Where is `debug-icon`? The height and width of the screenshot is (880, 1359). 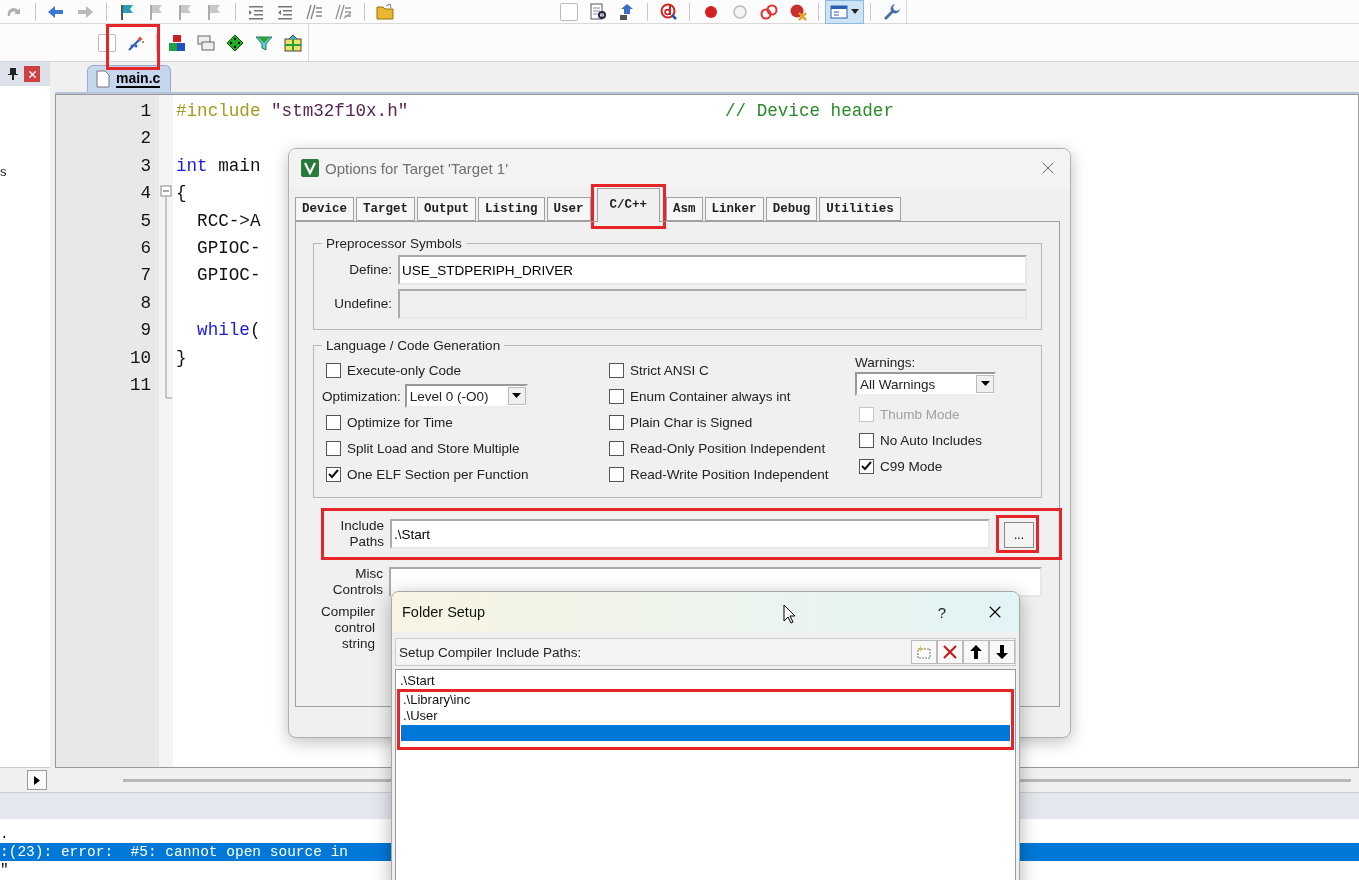
debug-icon is located at coordinates (668, 11).